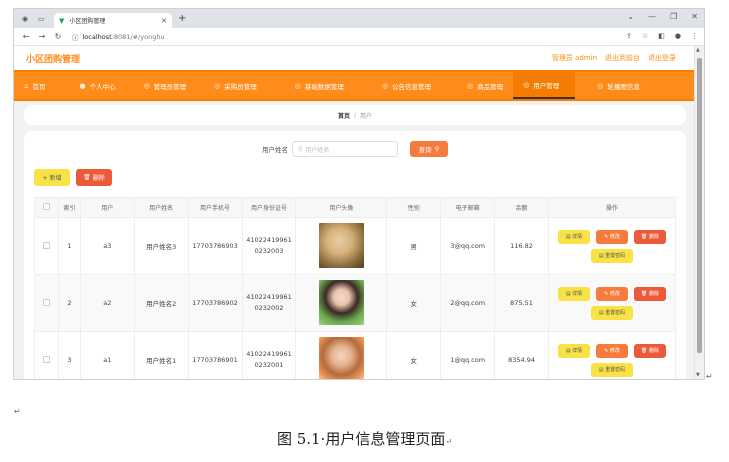  I want to click on column-header: 电子邮箱, so click(468, 207).